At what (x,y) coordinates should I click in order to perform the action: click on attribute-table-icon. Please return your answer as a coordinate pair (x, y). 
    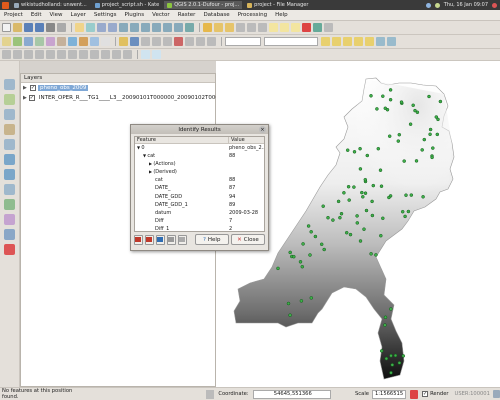
    Looking at the image, I should click on (240, 27).